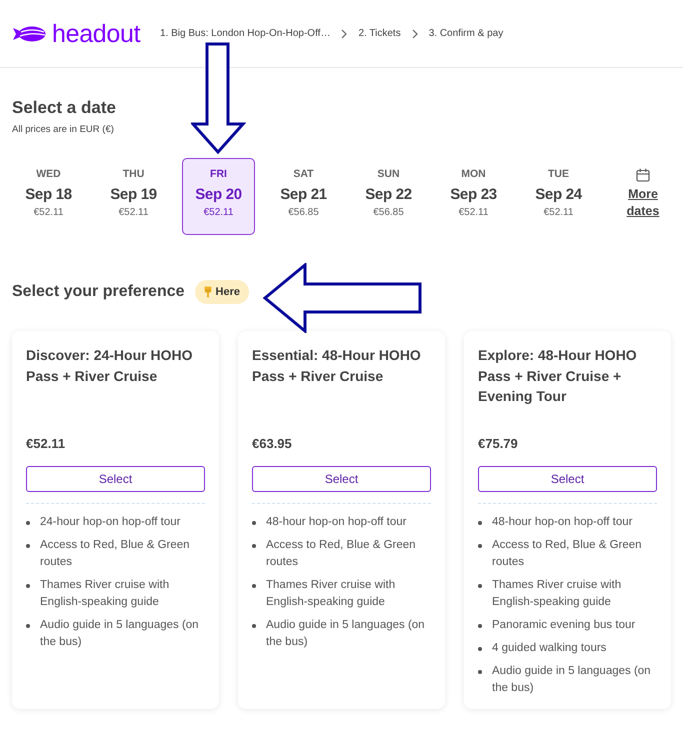 Image resolution: width=683 pixels, height=729 pixels. I want to click on logo-wordmark: headout, so click(96, 33).